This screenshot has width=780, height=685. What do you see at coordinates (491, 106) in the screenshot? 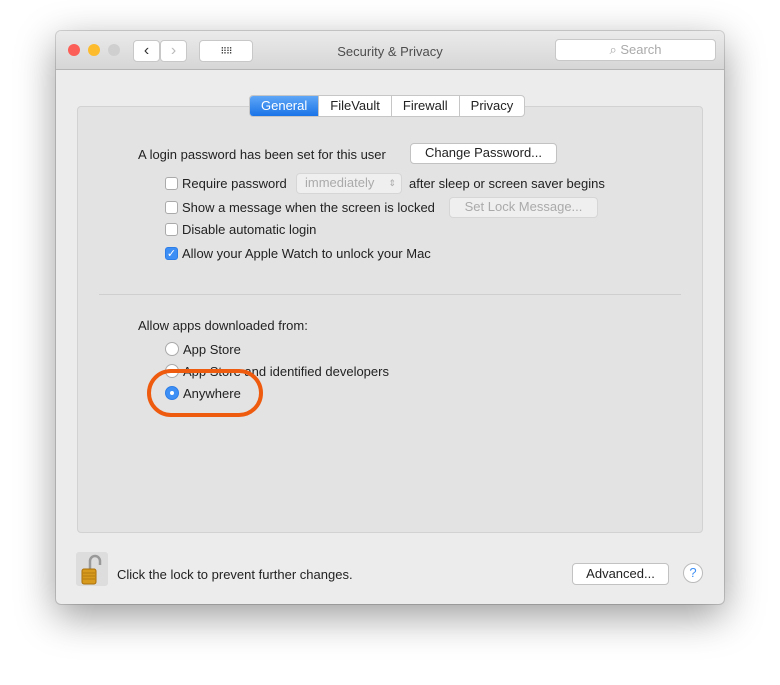
I see `tab-privacy: Privacy` at bounding box center [491, 106].